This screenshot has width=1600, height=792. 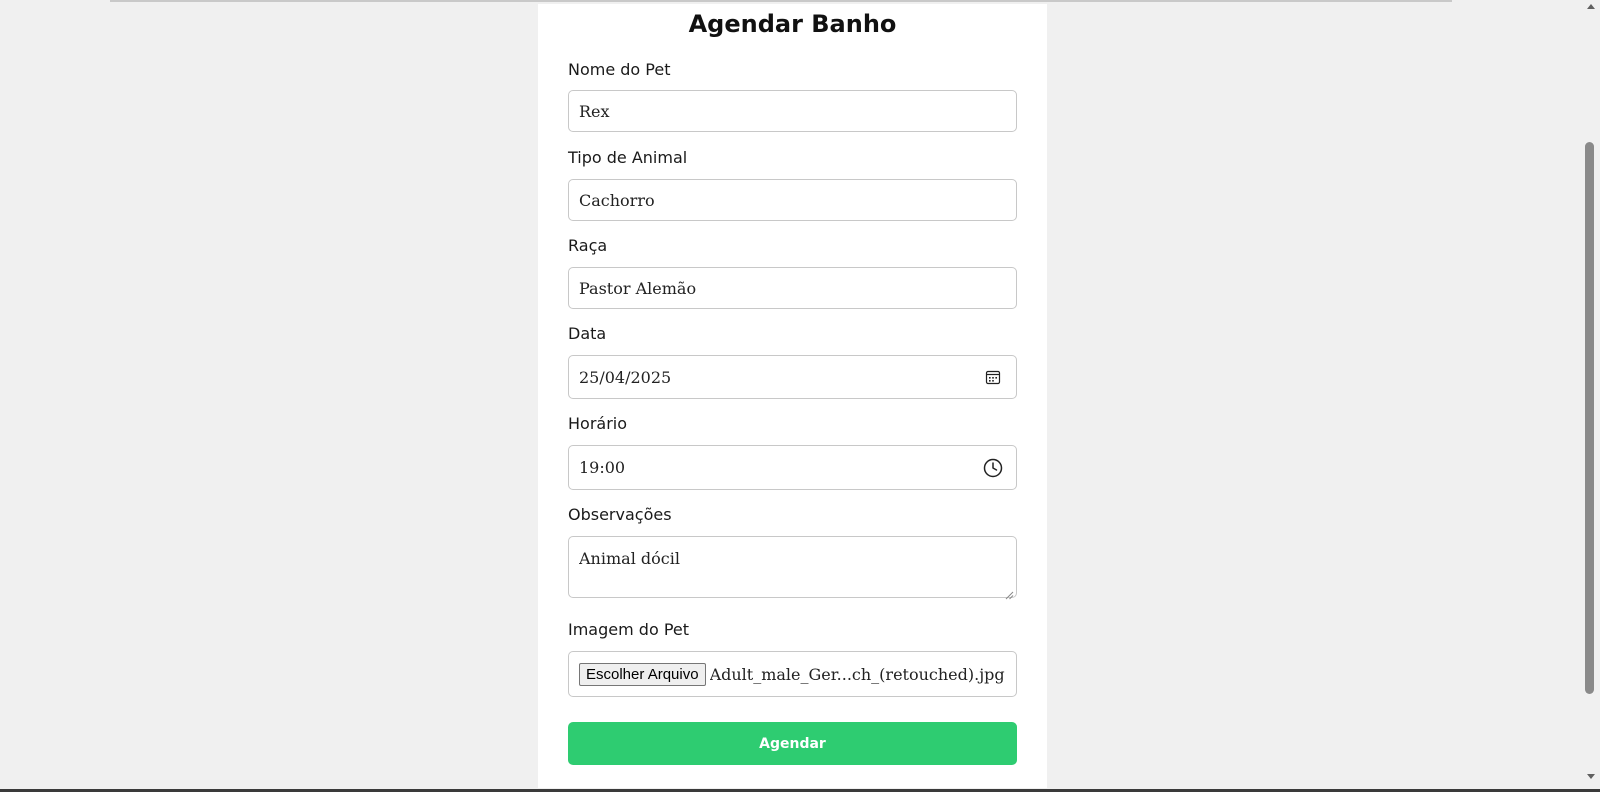 I want to click on notes-textarea: Animal dócil, so click(x=792, y=568).